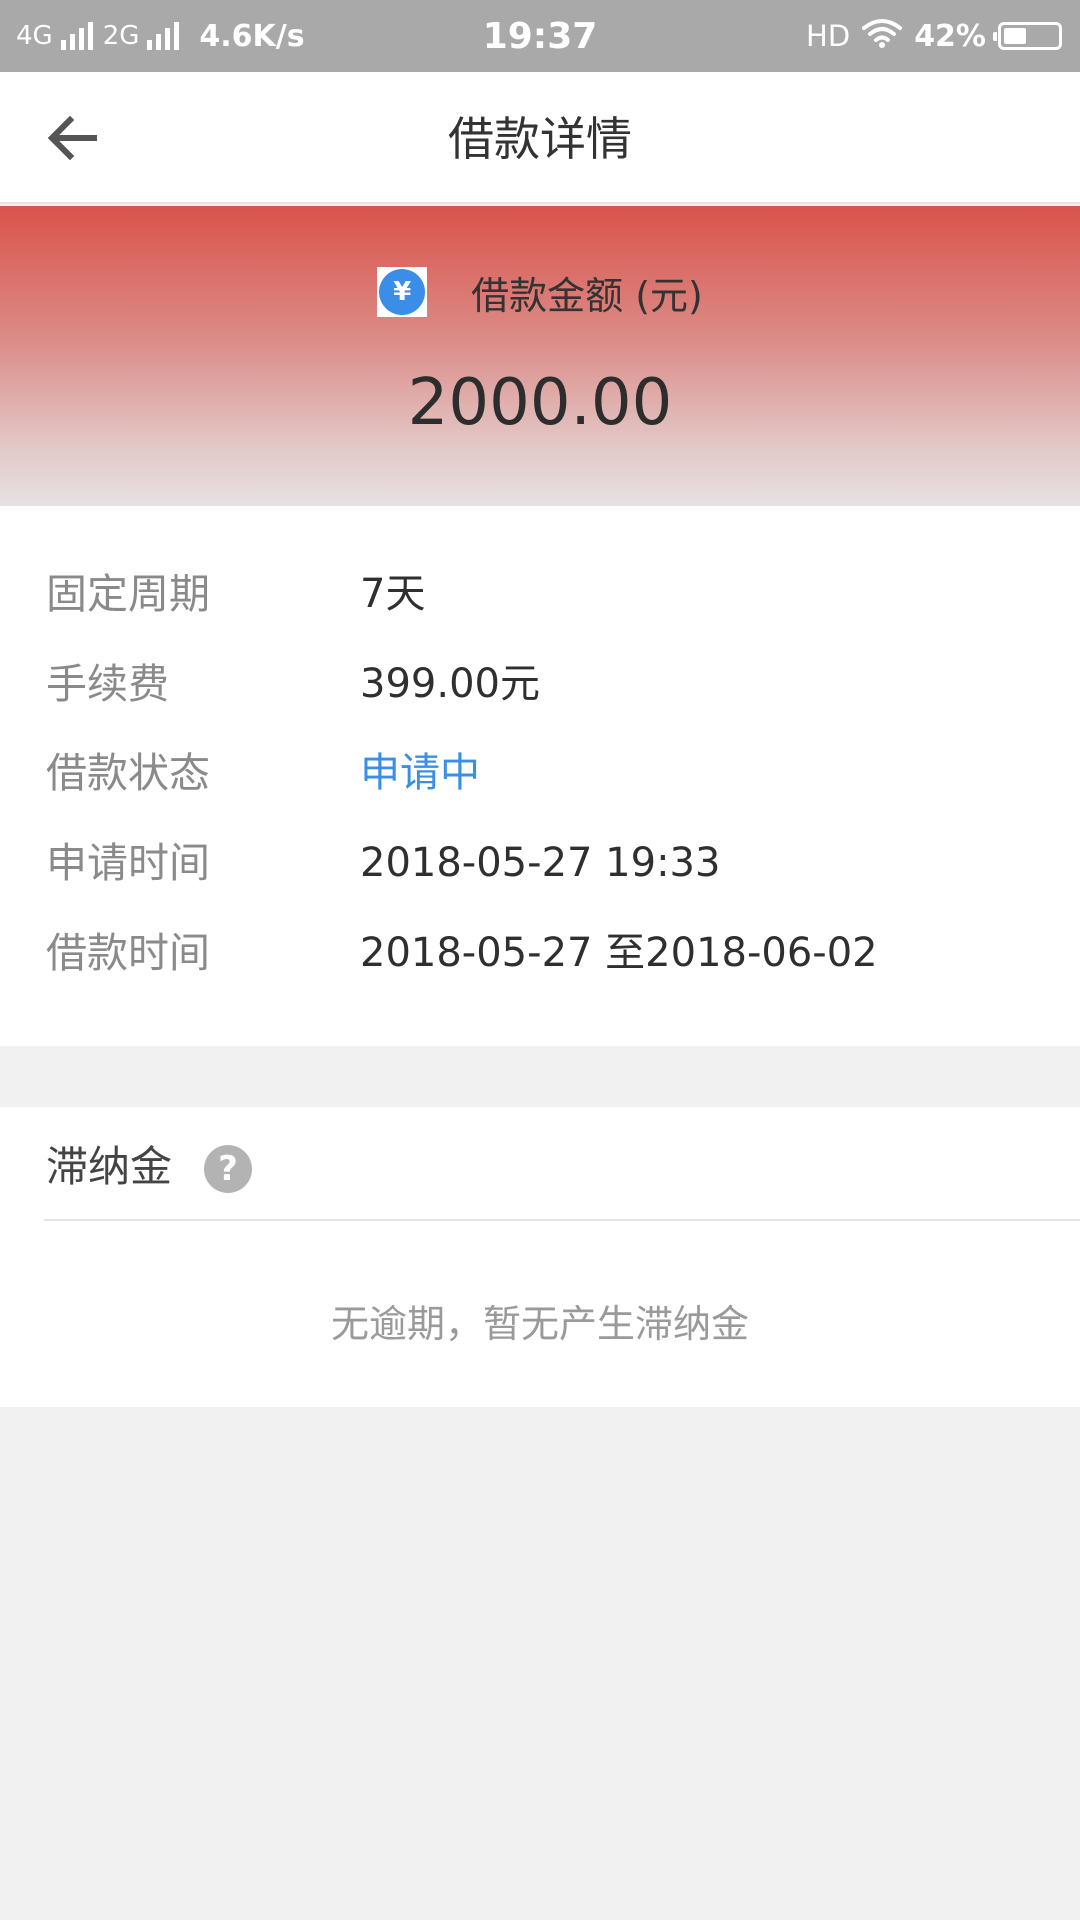 This screenshot has width=1080, height=1920. Describe the element at coordinates (539, 1324) in the screenshot. I see `late-fee-message: 无逾期，暂无产生滞纳金` at that location.